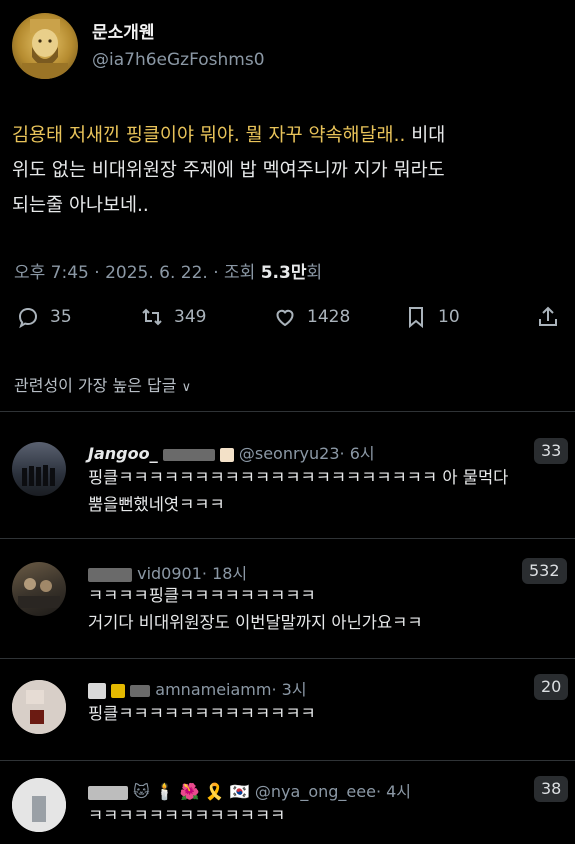 The height and width of the screenshot is (844, 575). I want to click on action-bar: 35 349 1428 10, so click(287, 325).